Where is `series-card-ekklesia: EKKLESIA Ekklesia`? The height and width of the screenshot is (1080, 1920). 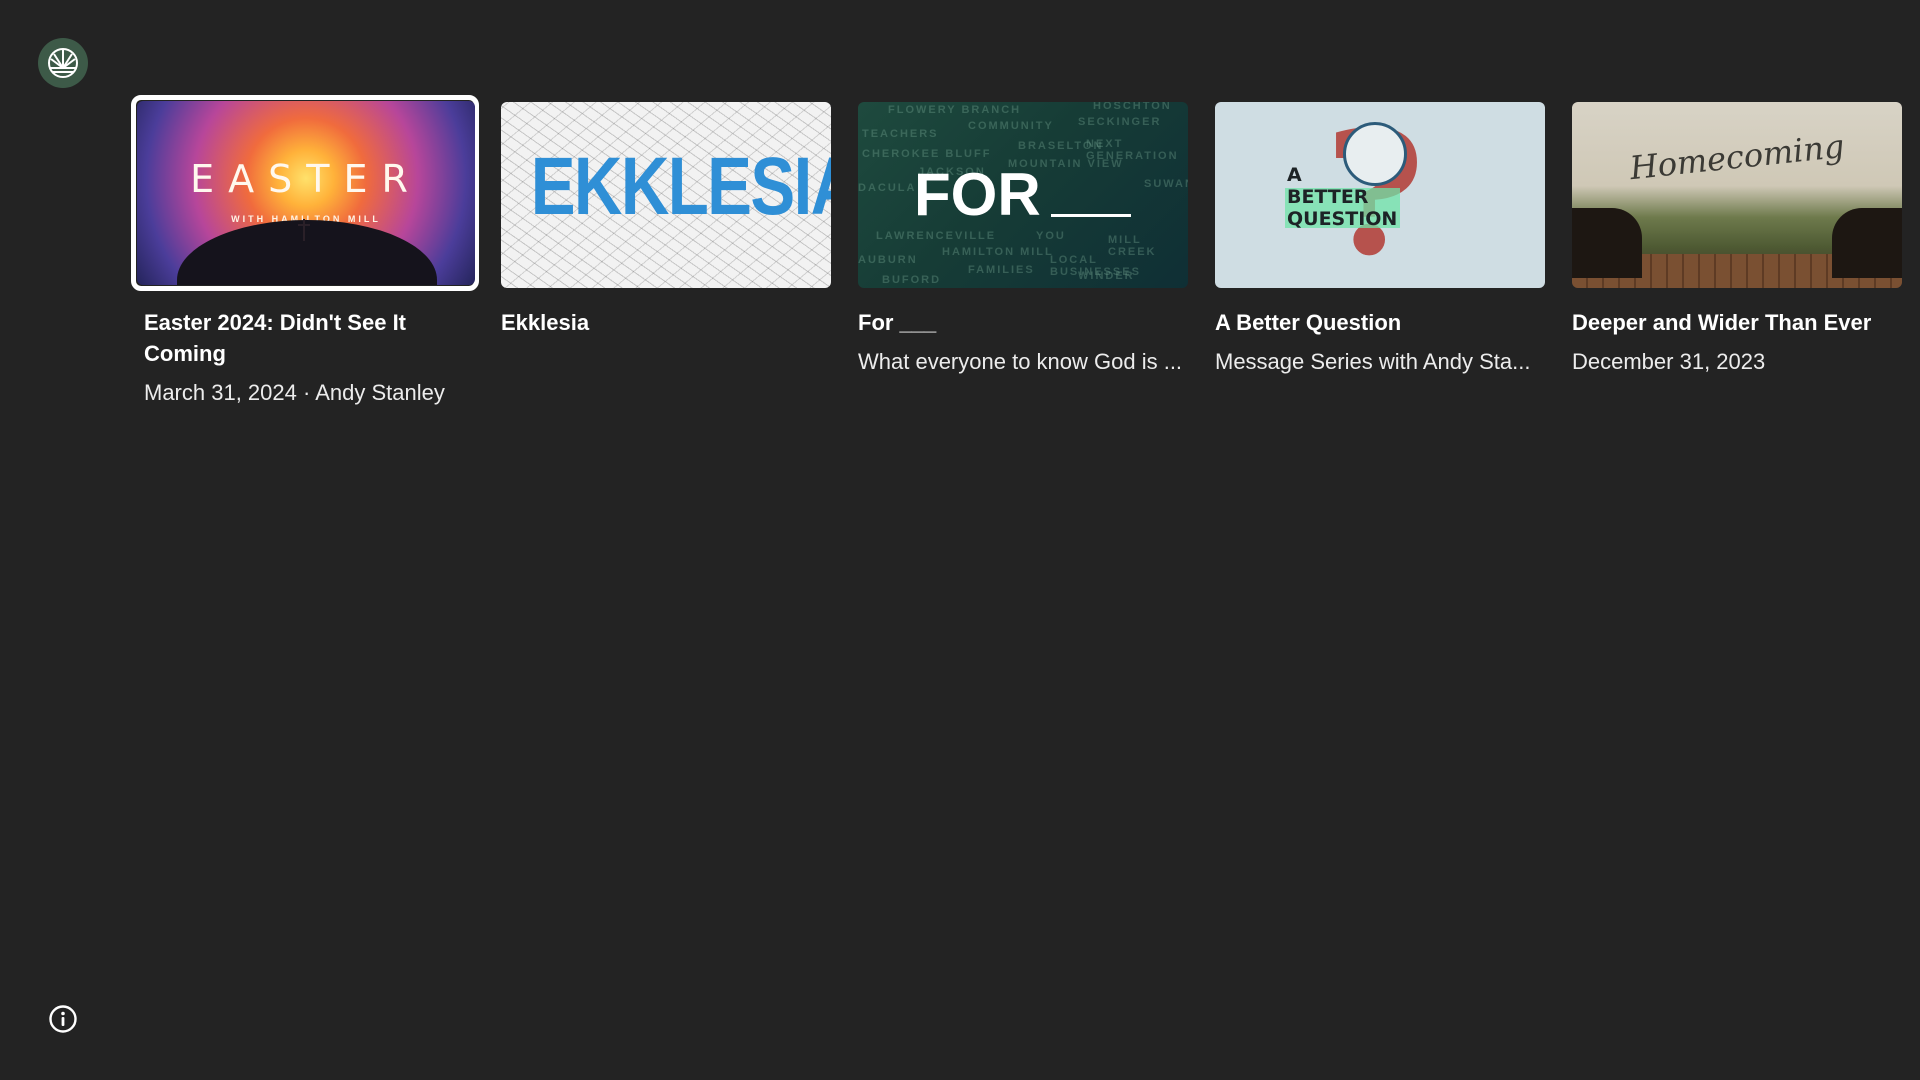
series-card-ekklesia: EKKLESIA Ekklesia is located at coordinates (666, 218).